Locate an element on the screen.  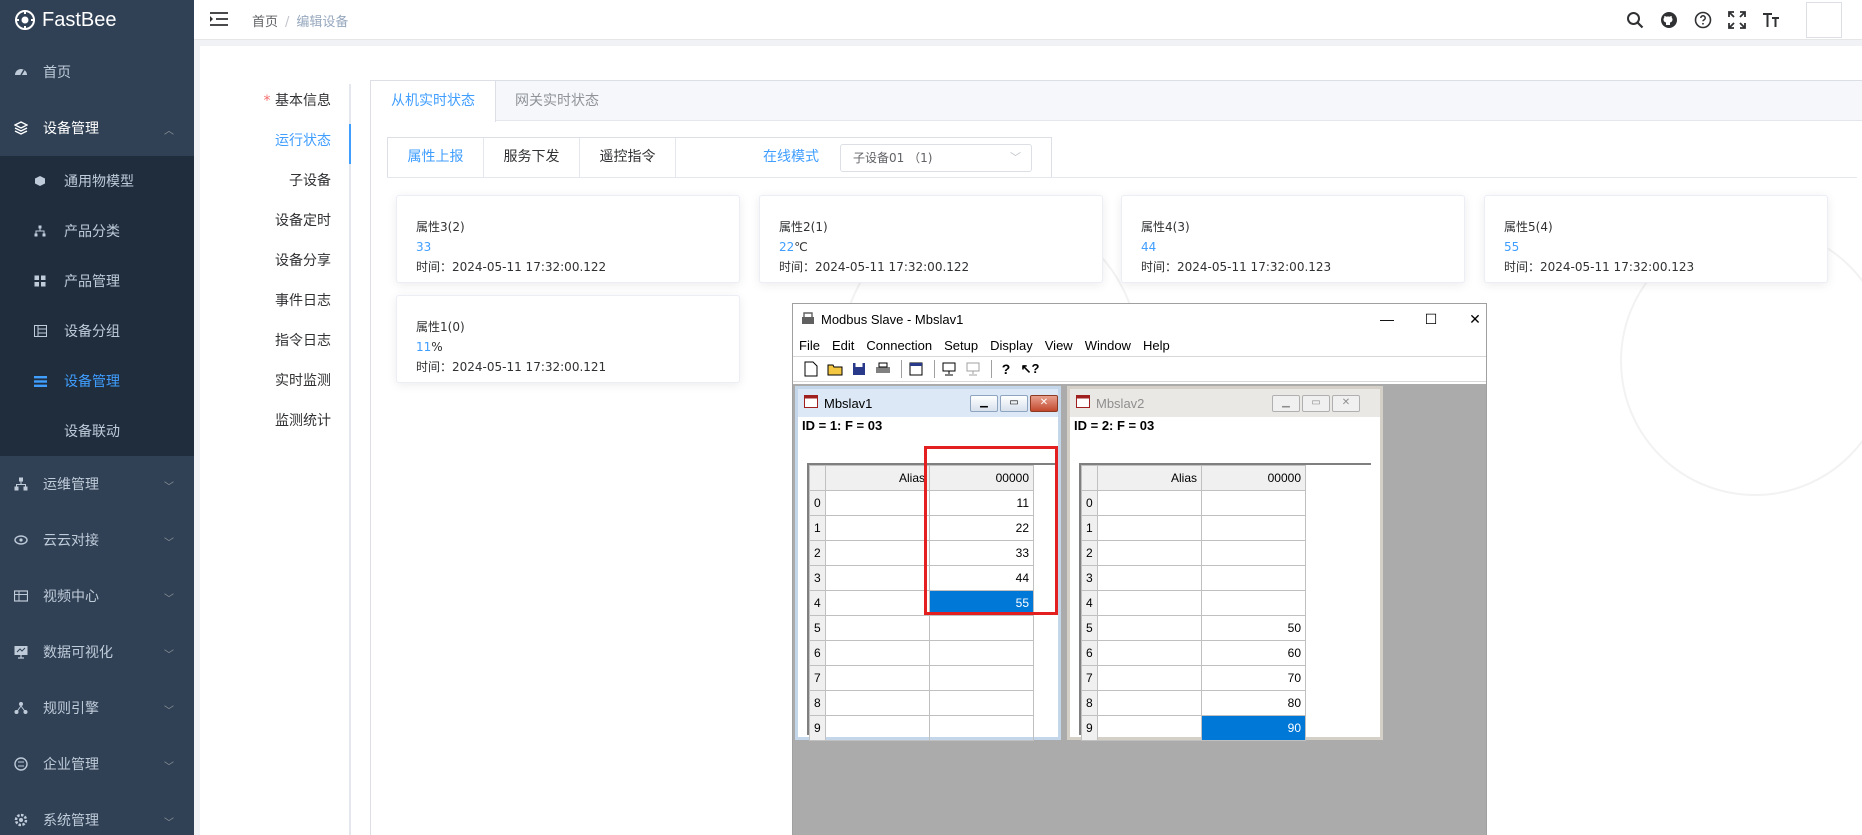
tab-property-report: 属性上报 is located at coordinates (436, 158).